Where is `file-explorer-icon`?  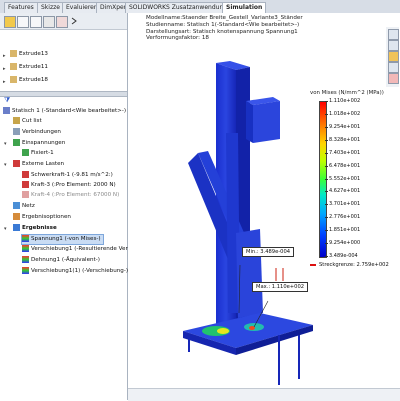 file-explorer-icon is located at coordinates (393, 56).